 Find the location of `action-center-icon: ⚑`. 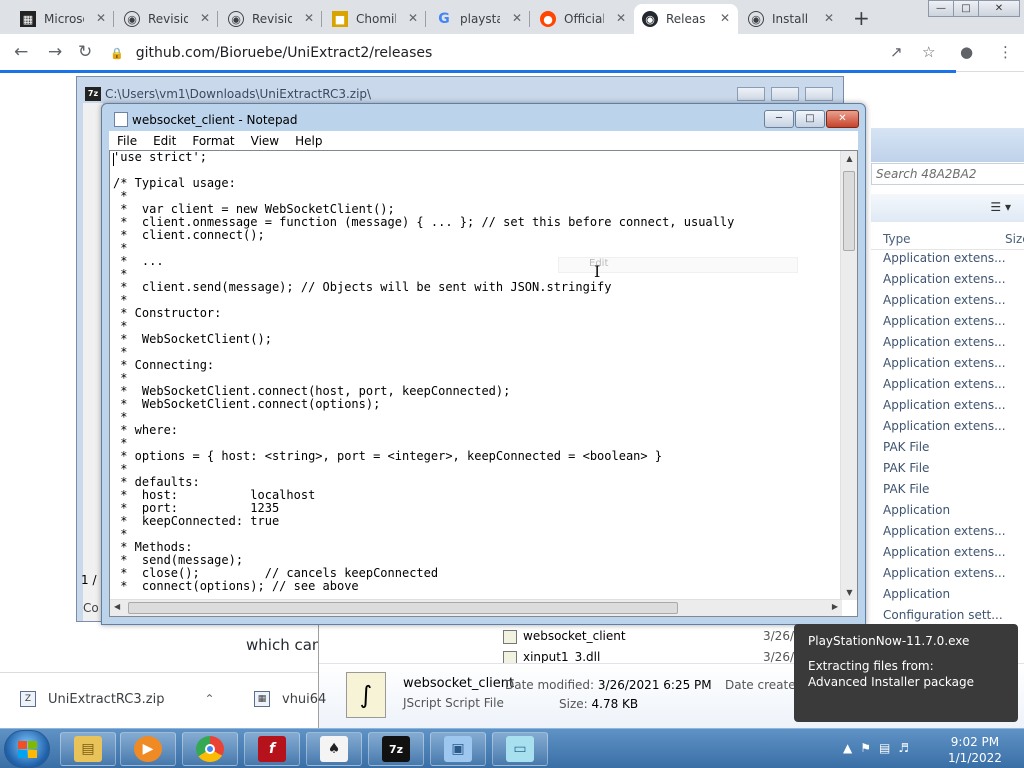

action-center-icon: ⚑ is located at coordinates (865, 748).